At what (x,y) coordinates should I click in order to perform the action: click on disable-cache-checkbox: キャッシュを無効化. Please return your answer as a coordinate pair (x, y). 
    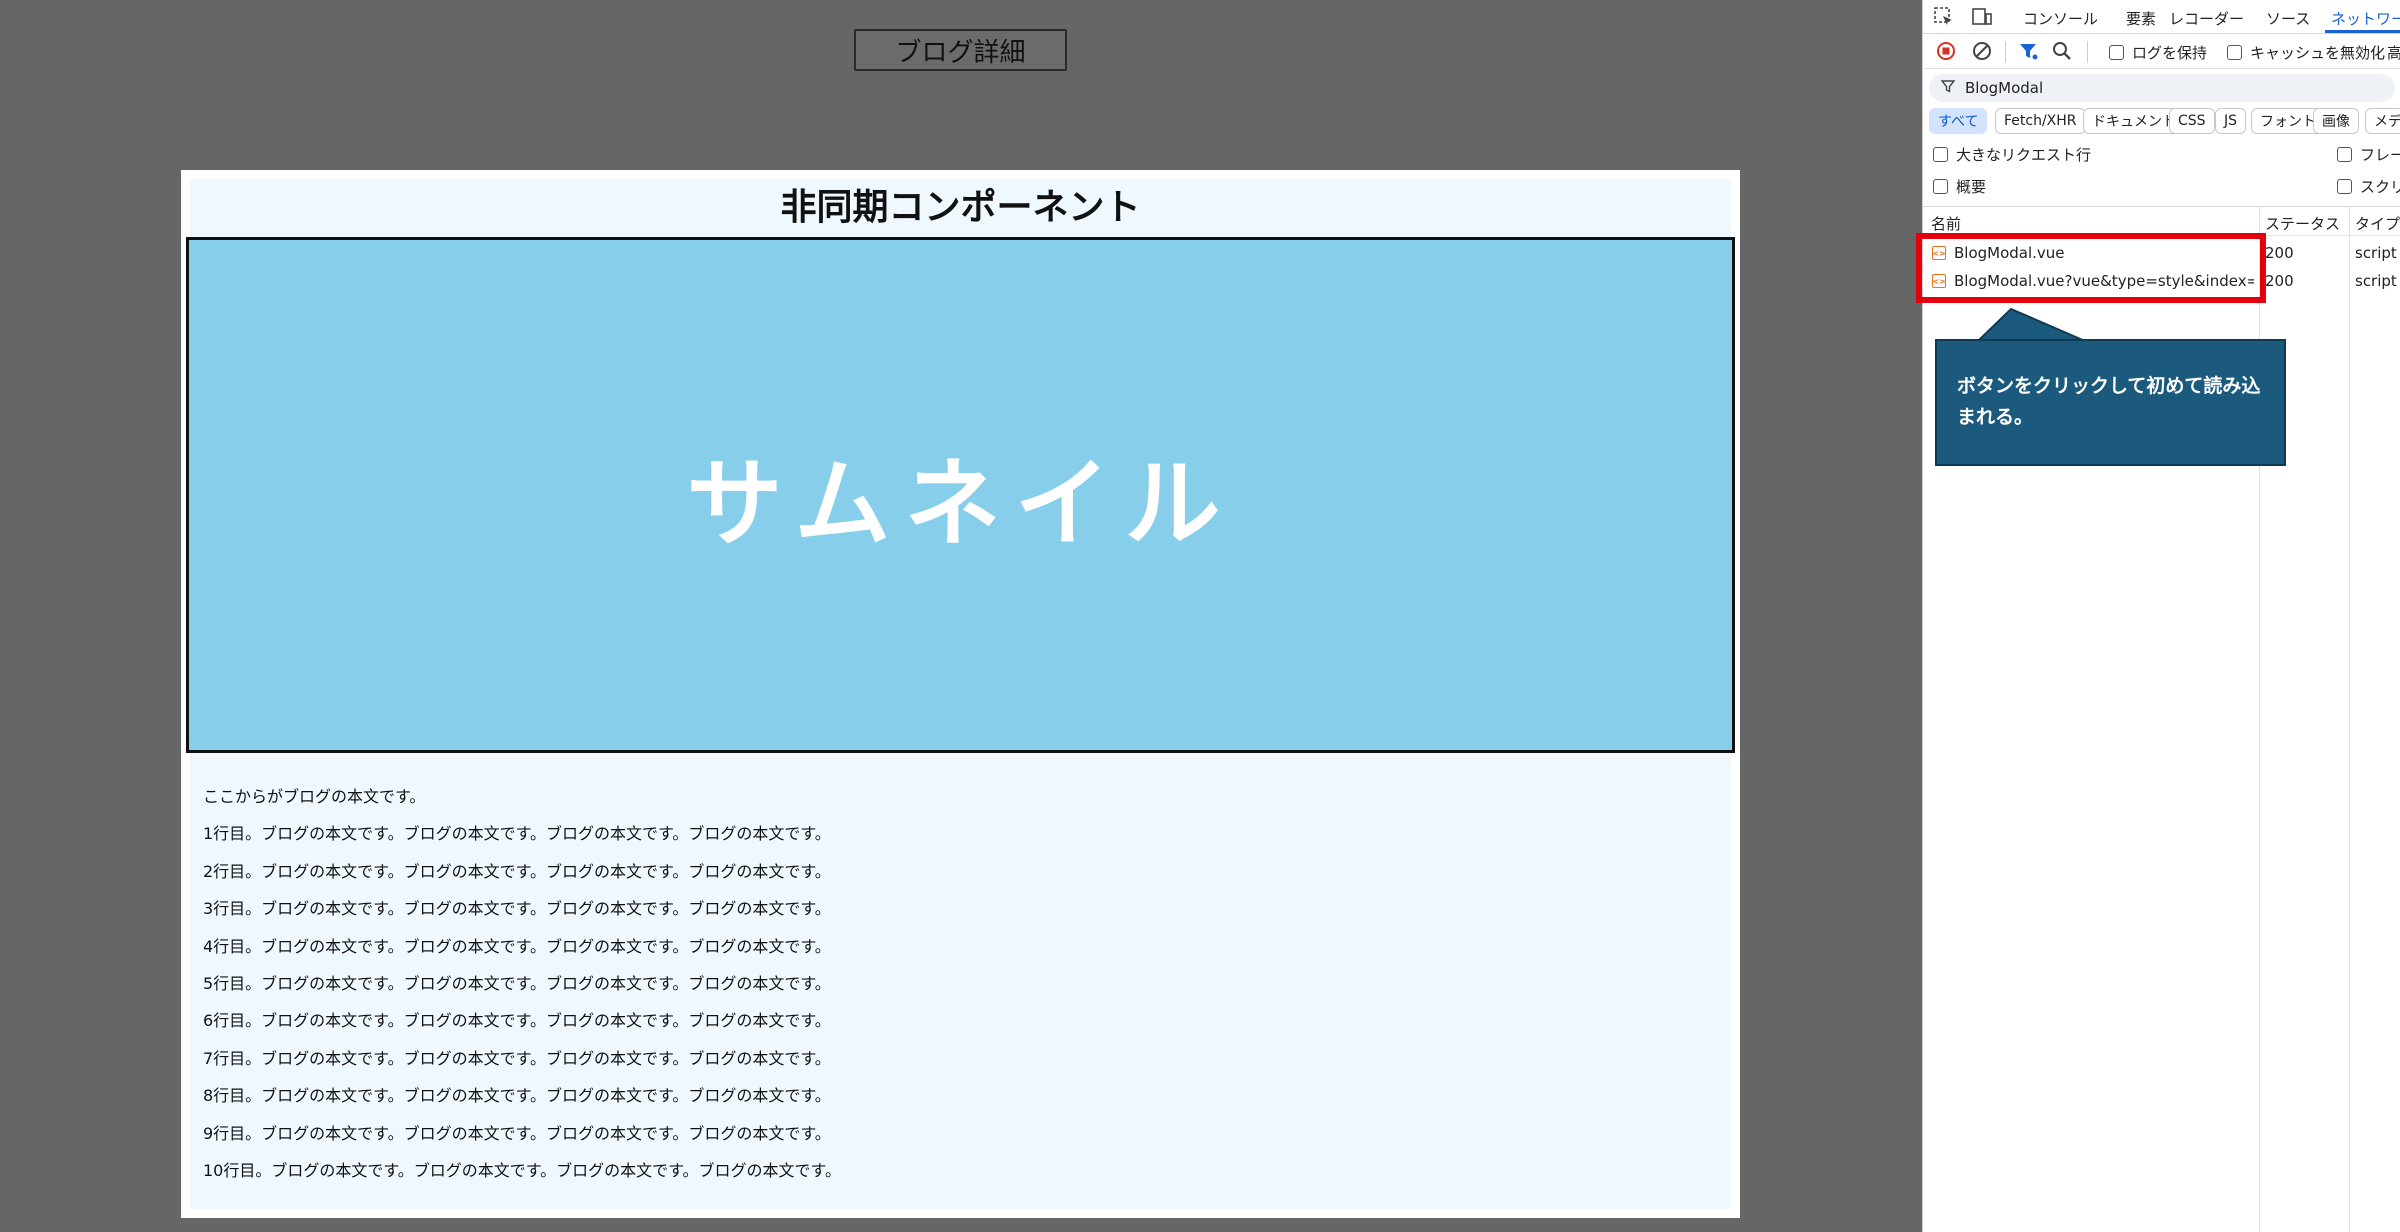
    Looking at the image, I should click on (2306, 52).